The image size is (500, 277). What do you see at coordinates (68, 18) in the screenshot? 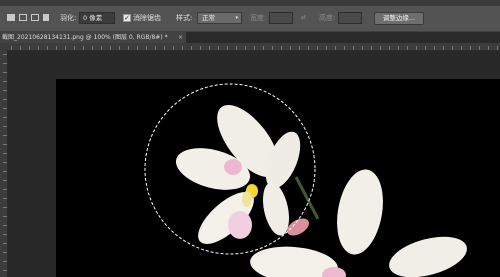
I see `feather-label: 羽化:` at bounding box center [68, 18].